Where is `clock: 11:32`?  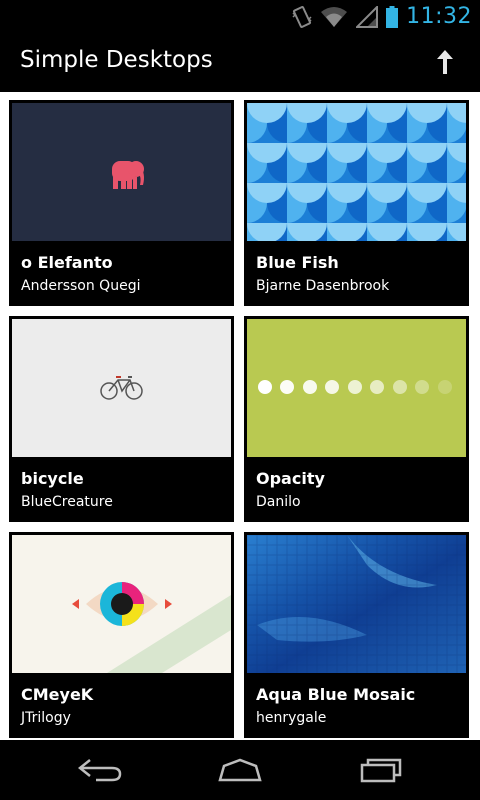
clock: 11:32 is located at coordinates (439, 16).